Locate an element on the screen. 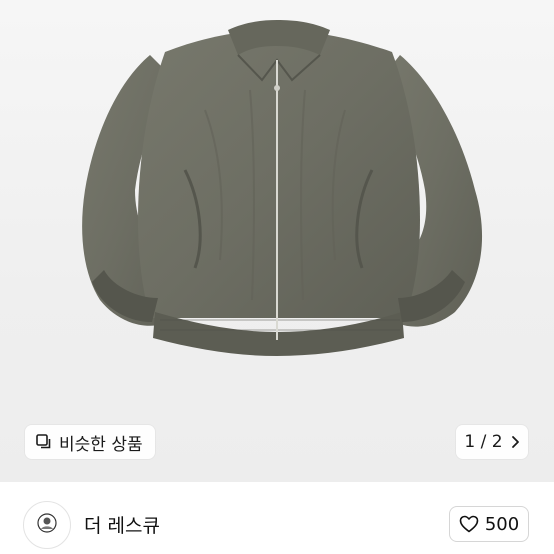  similar-products-button: 비슷한 상품 is located at coordinates (90, 442).